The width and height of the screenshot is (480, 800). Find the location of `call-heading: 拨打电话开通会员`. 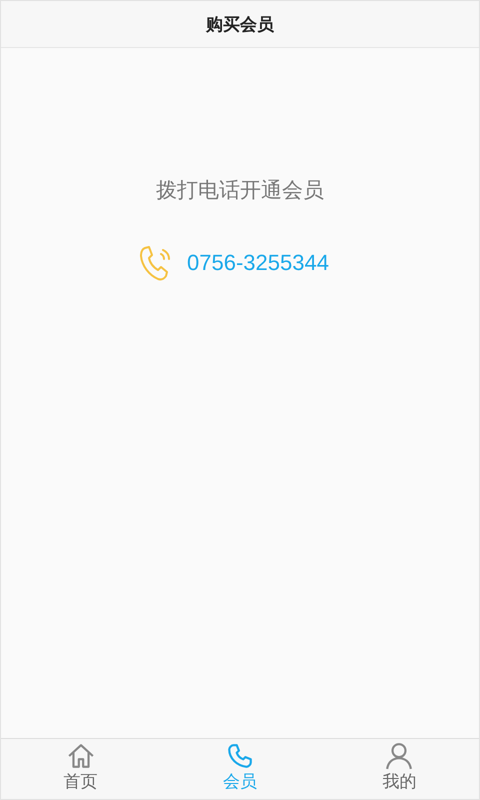

call-heading: 拨打电话开通会员 is located at coordinates (240, 190).